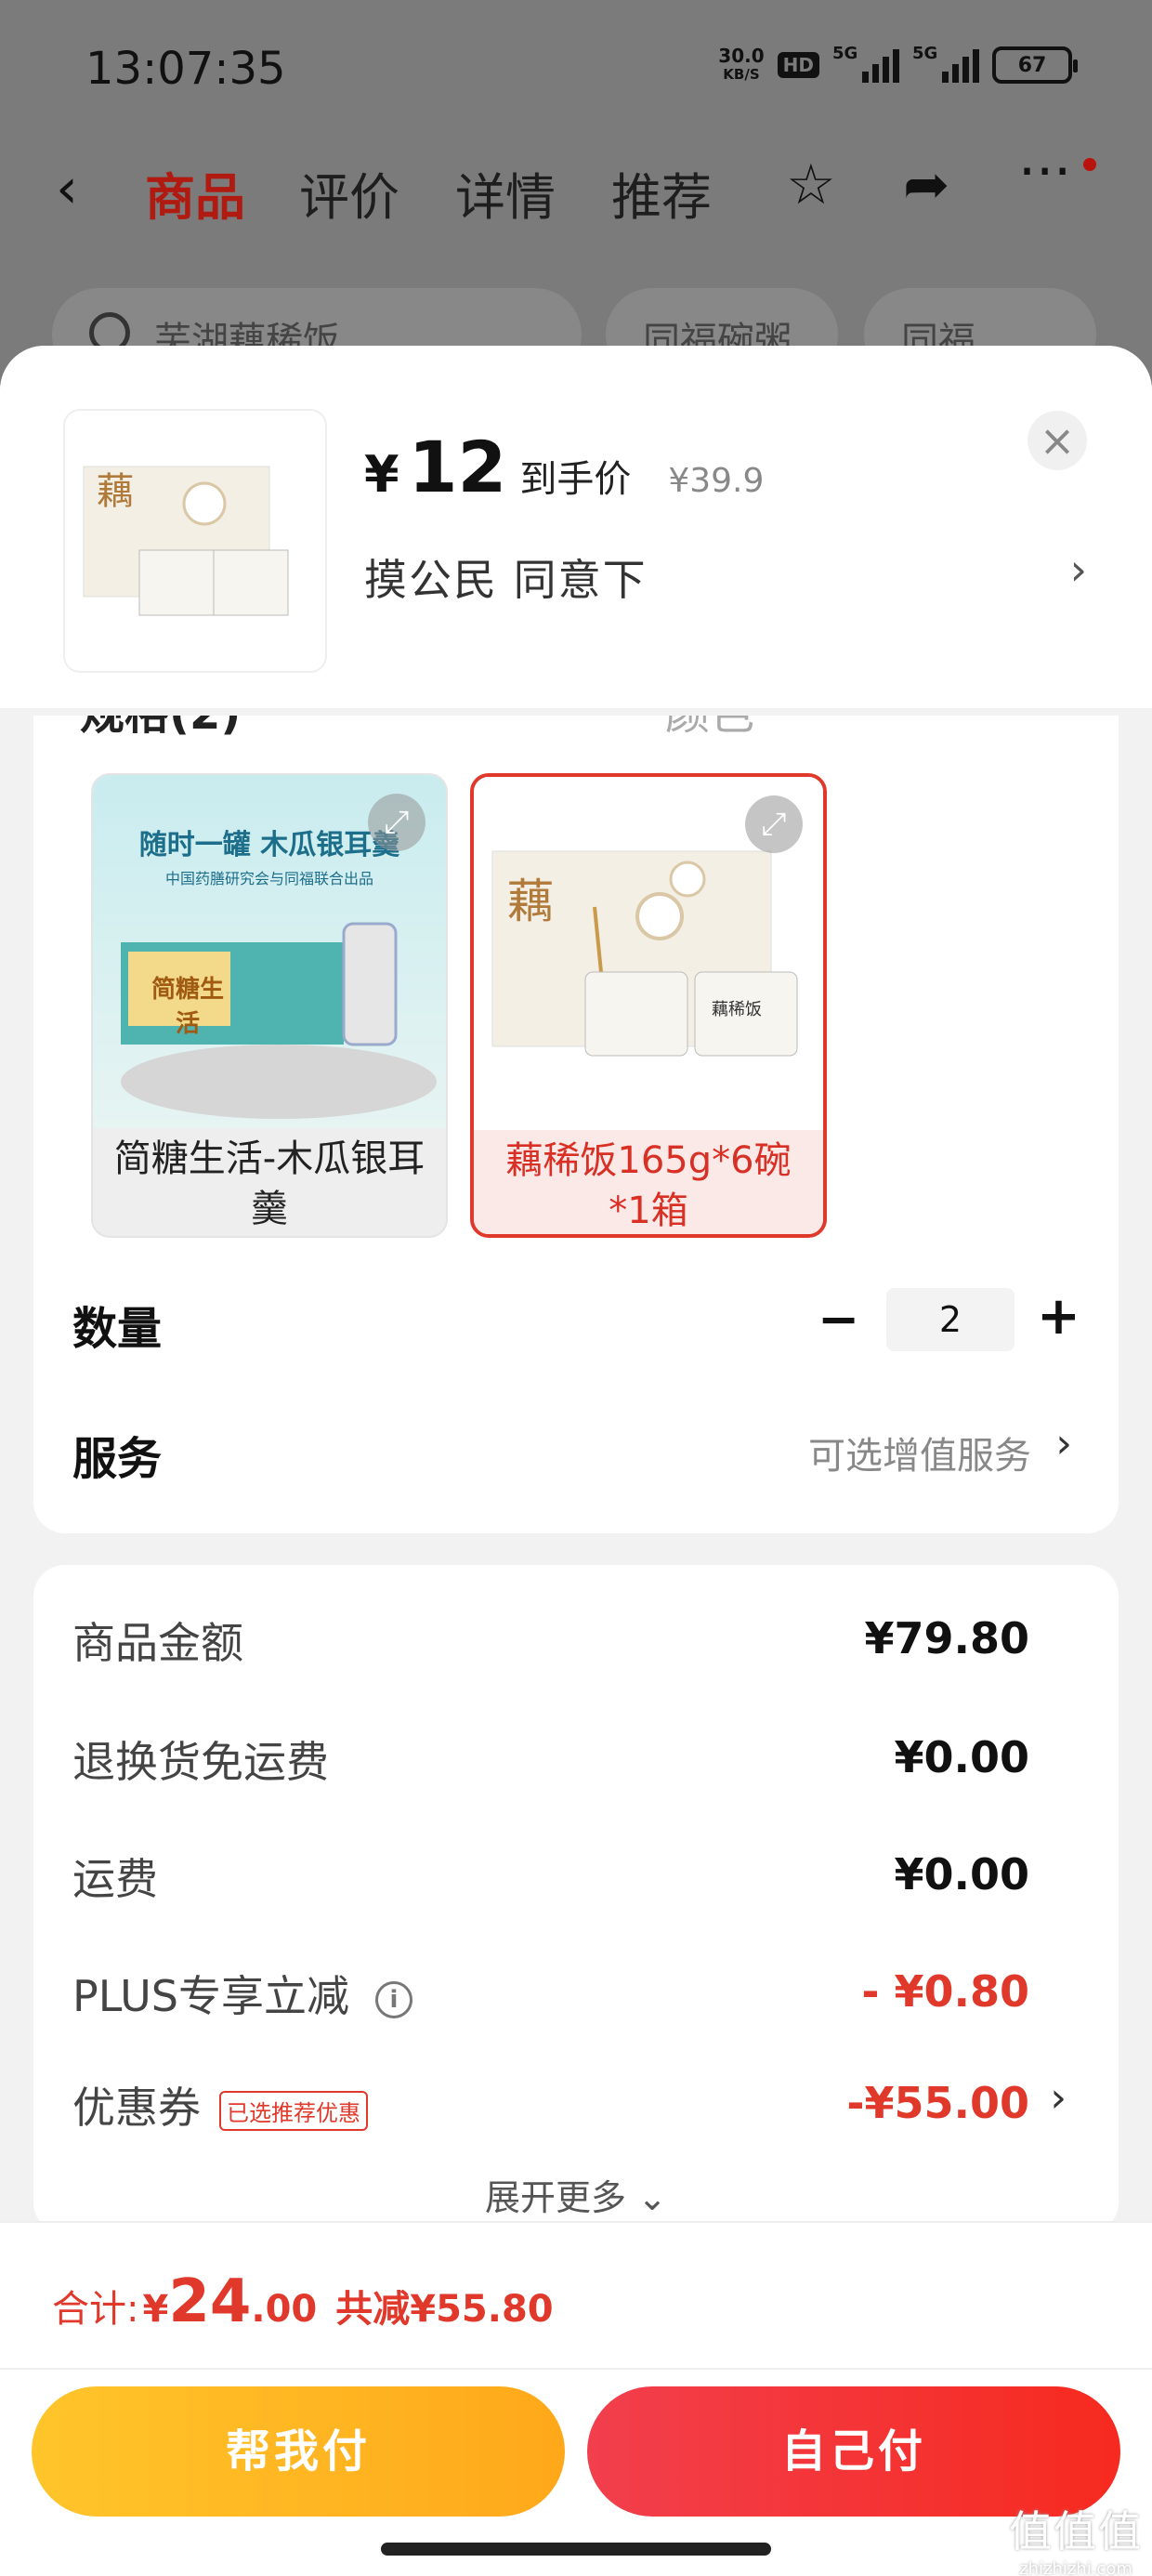 Image resolution: width=1152 pixels, height=2576 pixels. I want to click on network-speed: 30.0 KB/S, so click(741, 64).